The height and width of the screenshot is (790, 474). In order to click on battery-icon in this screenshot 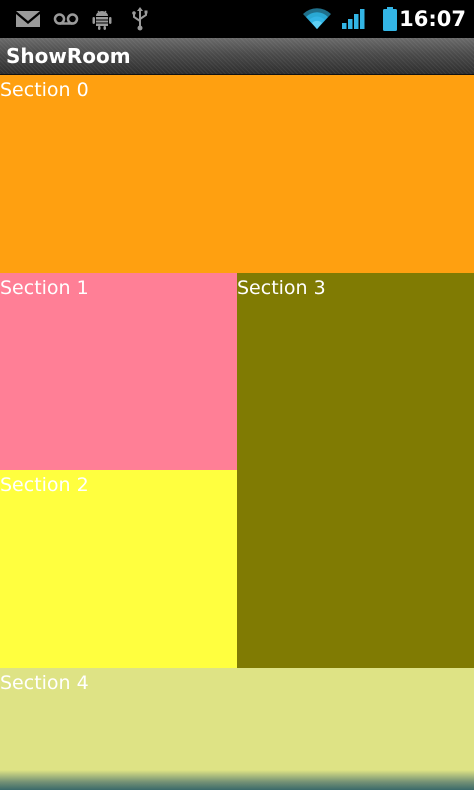, I will do `click(390, 19)`.